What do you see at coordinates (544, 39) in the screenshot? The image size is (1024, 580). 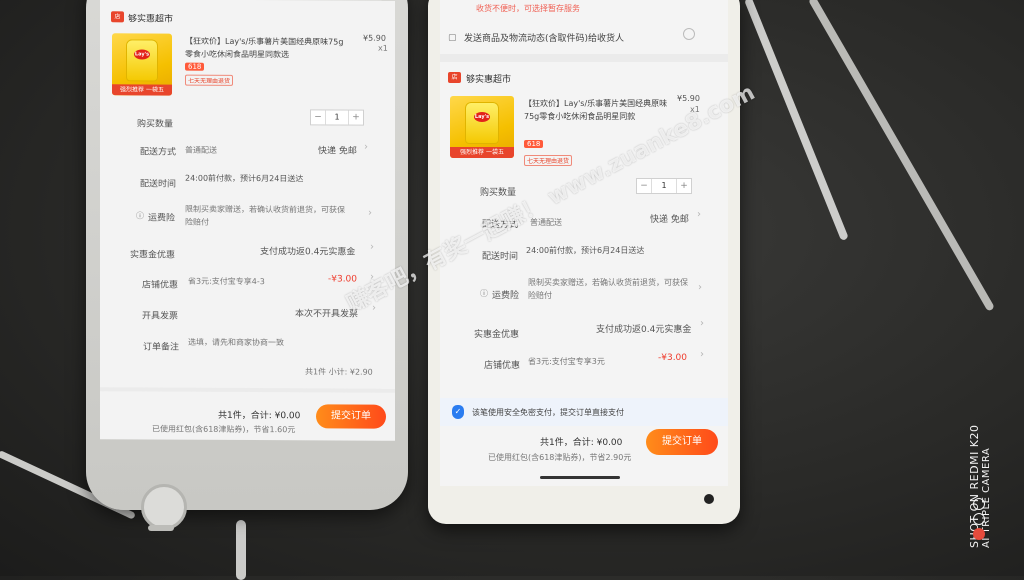 I see `notify-recipient: 发送商品及物流动态(含取件码)给收货人` at bounding box center [544, 39].